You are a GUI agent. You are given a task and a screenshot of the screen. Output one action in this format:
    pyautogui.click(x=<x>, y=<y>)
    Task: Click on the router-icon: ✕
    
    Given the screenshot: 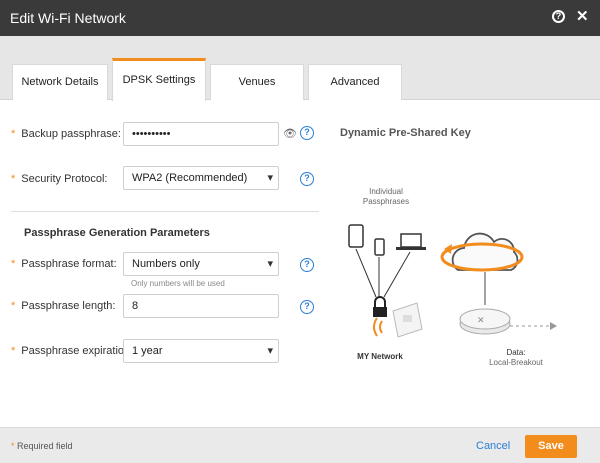 What is the action you would take?
    pyautogui.click(x=485, y=321)
    